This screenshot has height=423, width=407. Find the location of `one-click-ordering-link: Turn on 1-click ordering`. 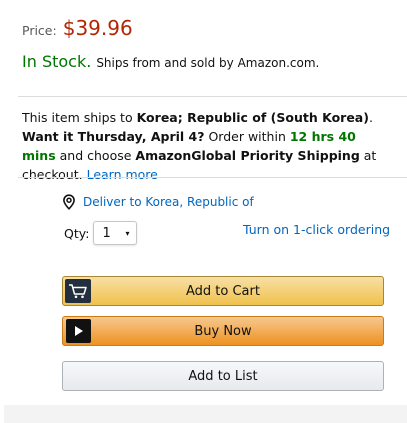

one-click-ordering-link: Turn on 1-click ordering is located at coordinates (316, 229).